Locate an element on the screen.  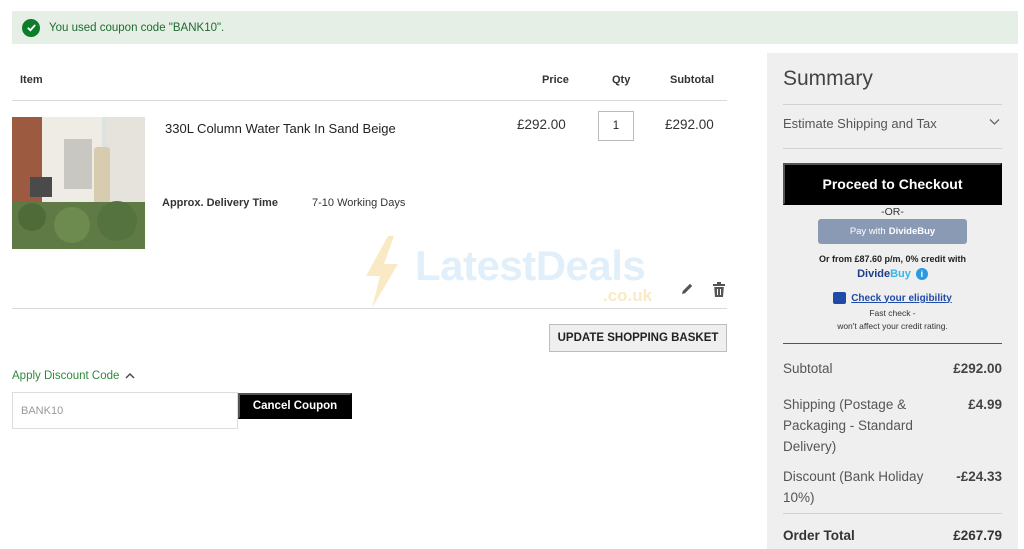
pay-with-dividebuy-button: Pay with DivideBuy is located at coordinates (892, 231).